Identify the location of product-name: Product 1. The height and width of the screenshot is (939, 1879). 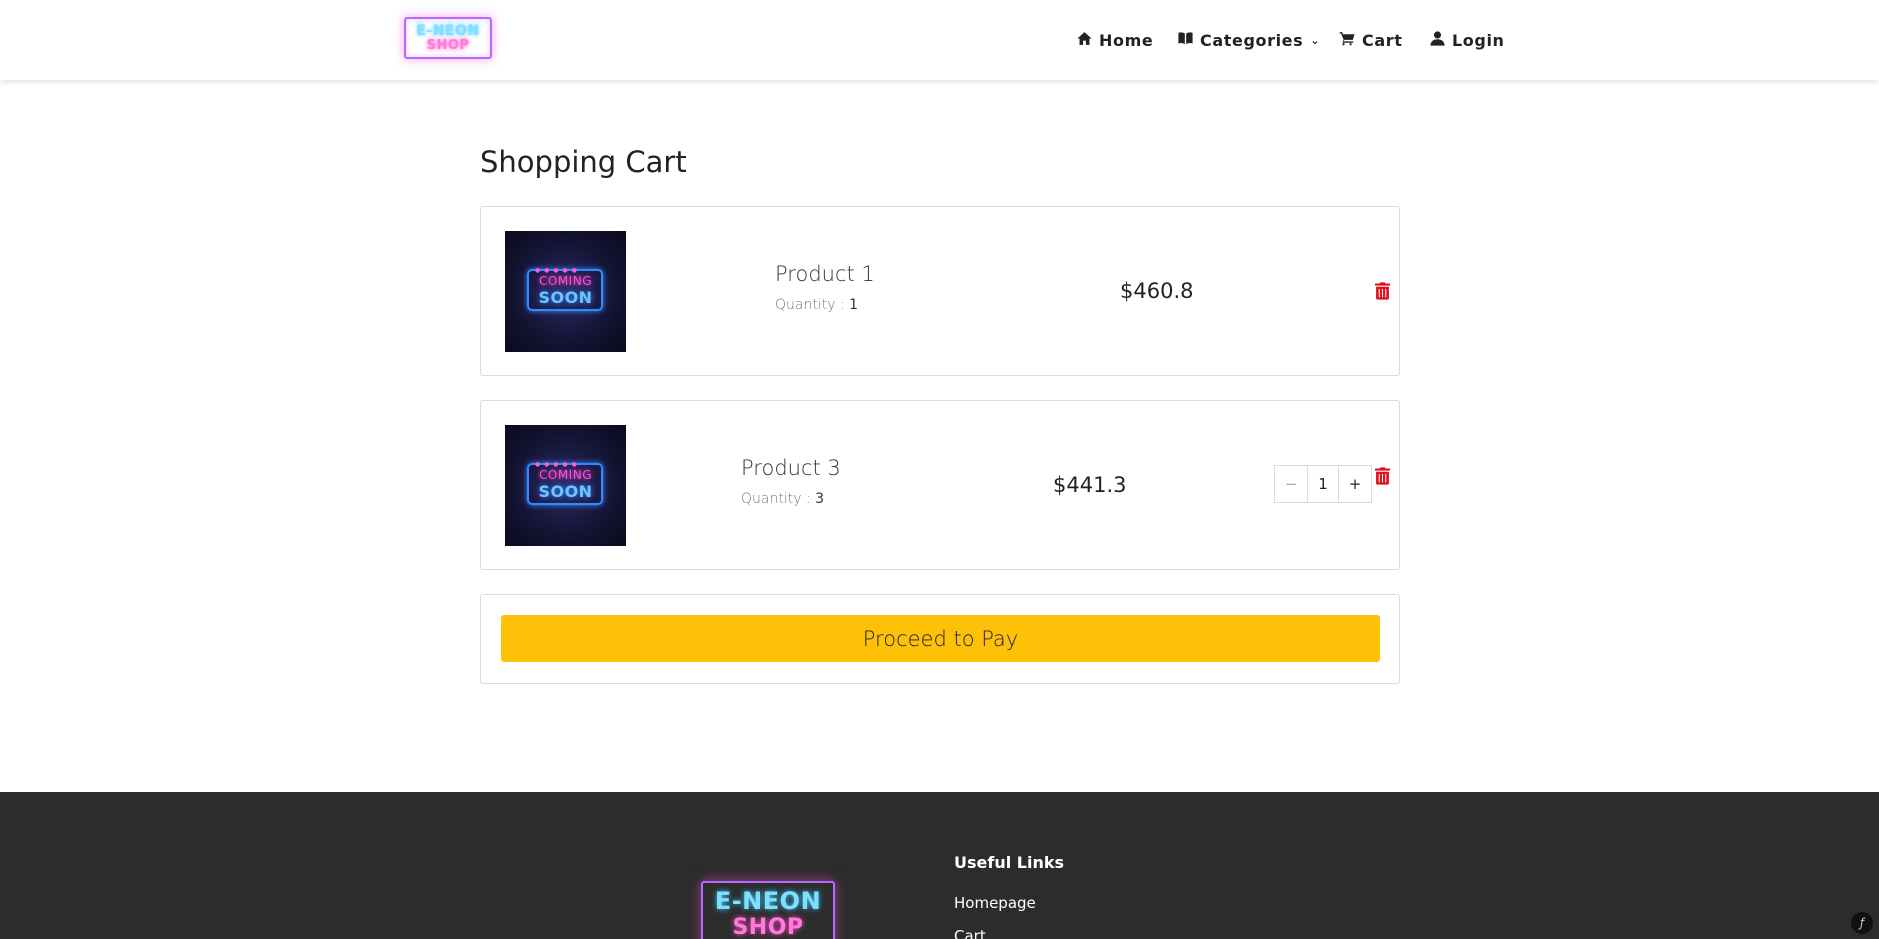
(825, 274).